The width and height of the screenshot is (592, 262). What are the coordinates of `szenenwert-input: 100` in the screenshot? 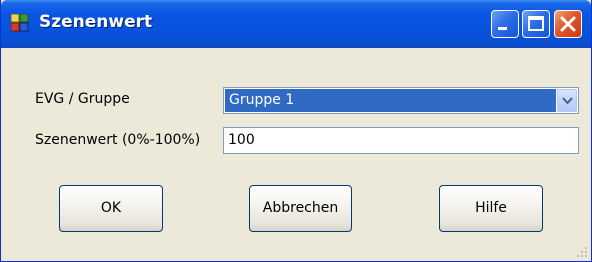 It's located at (401, 140).